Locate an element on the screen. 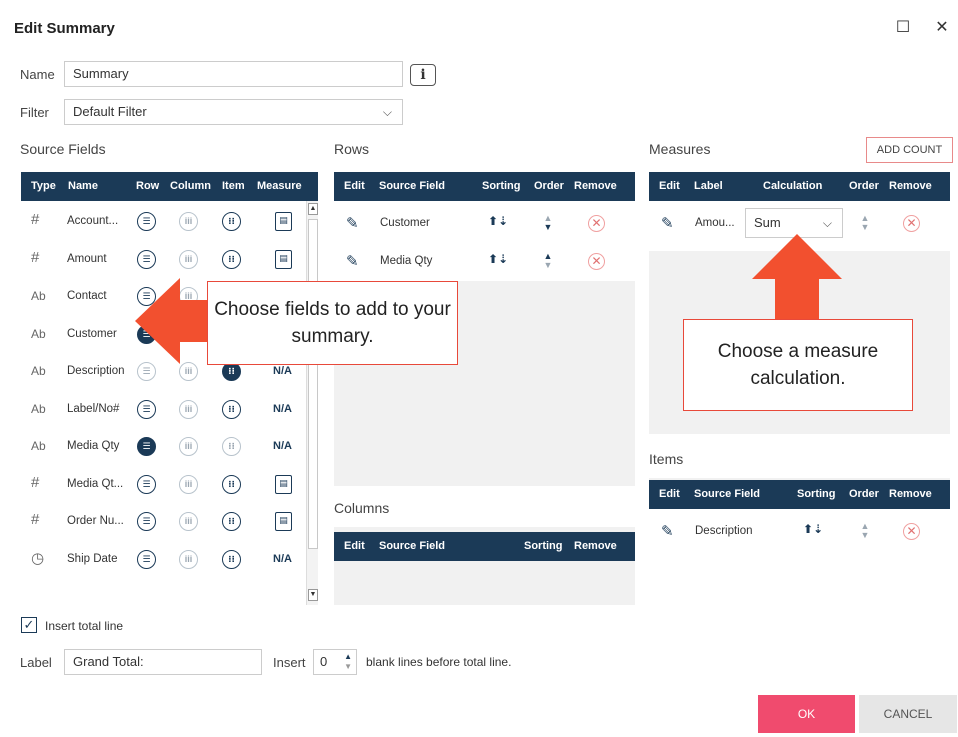  scroll-thumb is located at coordinates (313, 384).